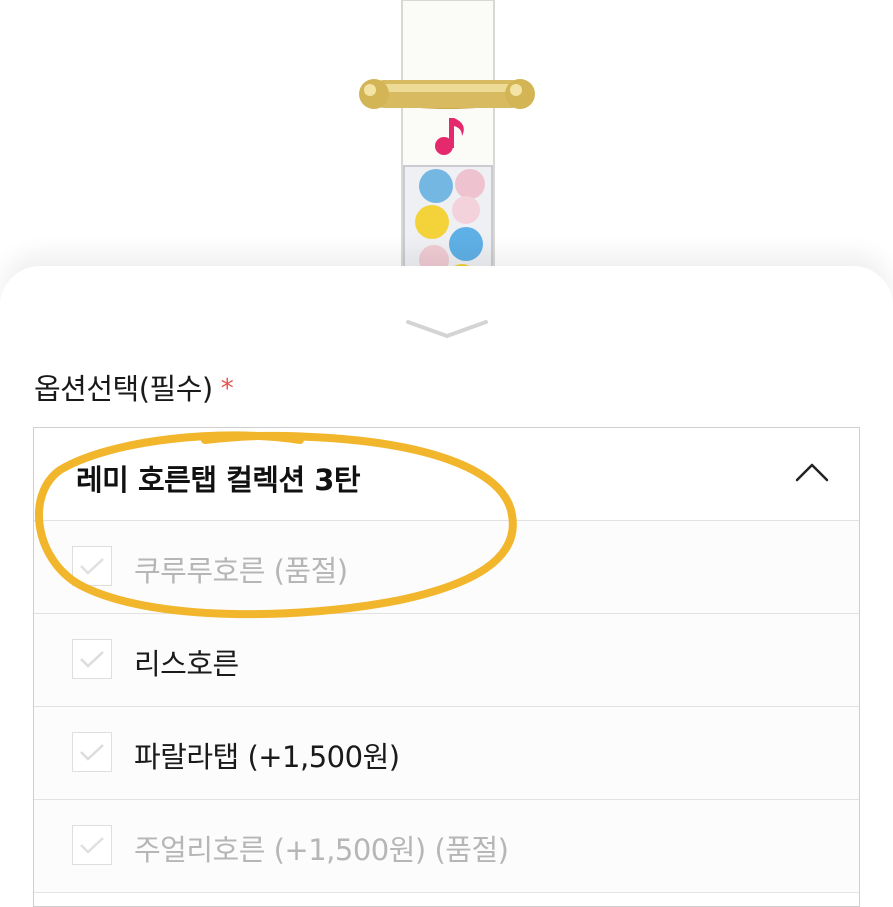 The width and height of the screenshot is (893, 907). I want to click on dropdown-header: 레미 호른탭 컬렉션 3탄, so click(446, 474).